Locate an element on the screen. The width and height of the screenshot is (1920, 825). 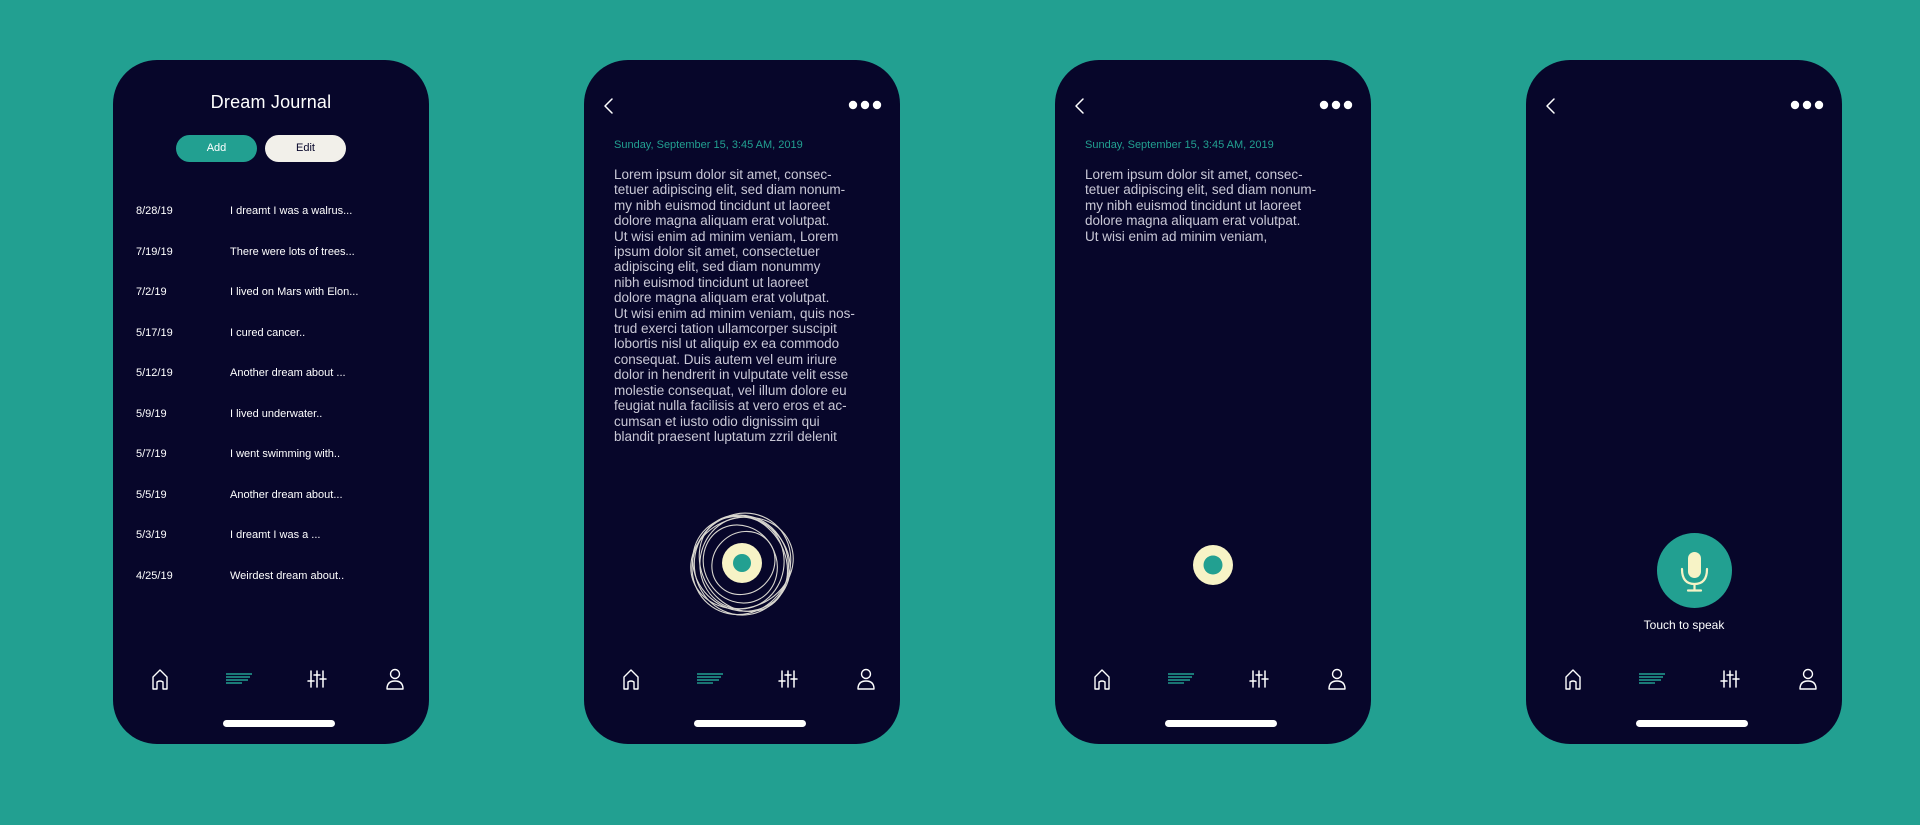
microphone-icon is located at coordinates (1694, 572).